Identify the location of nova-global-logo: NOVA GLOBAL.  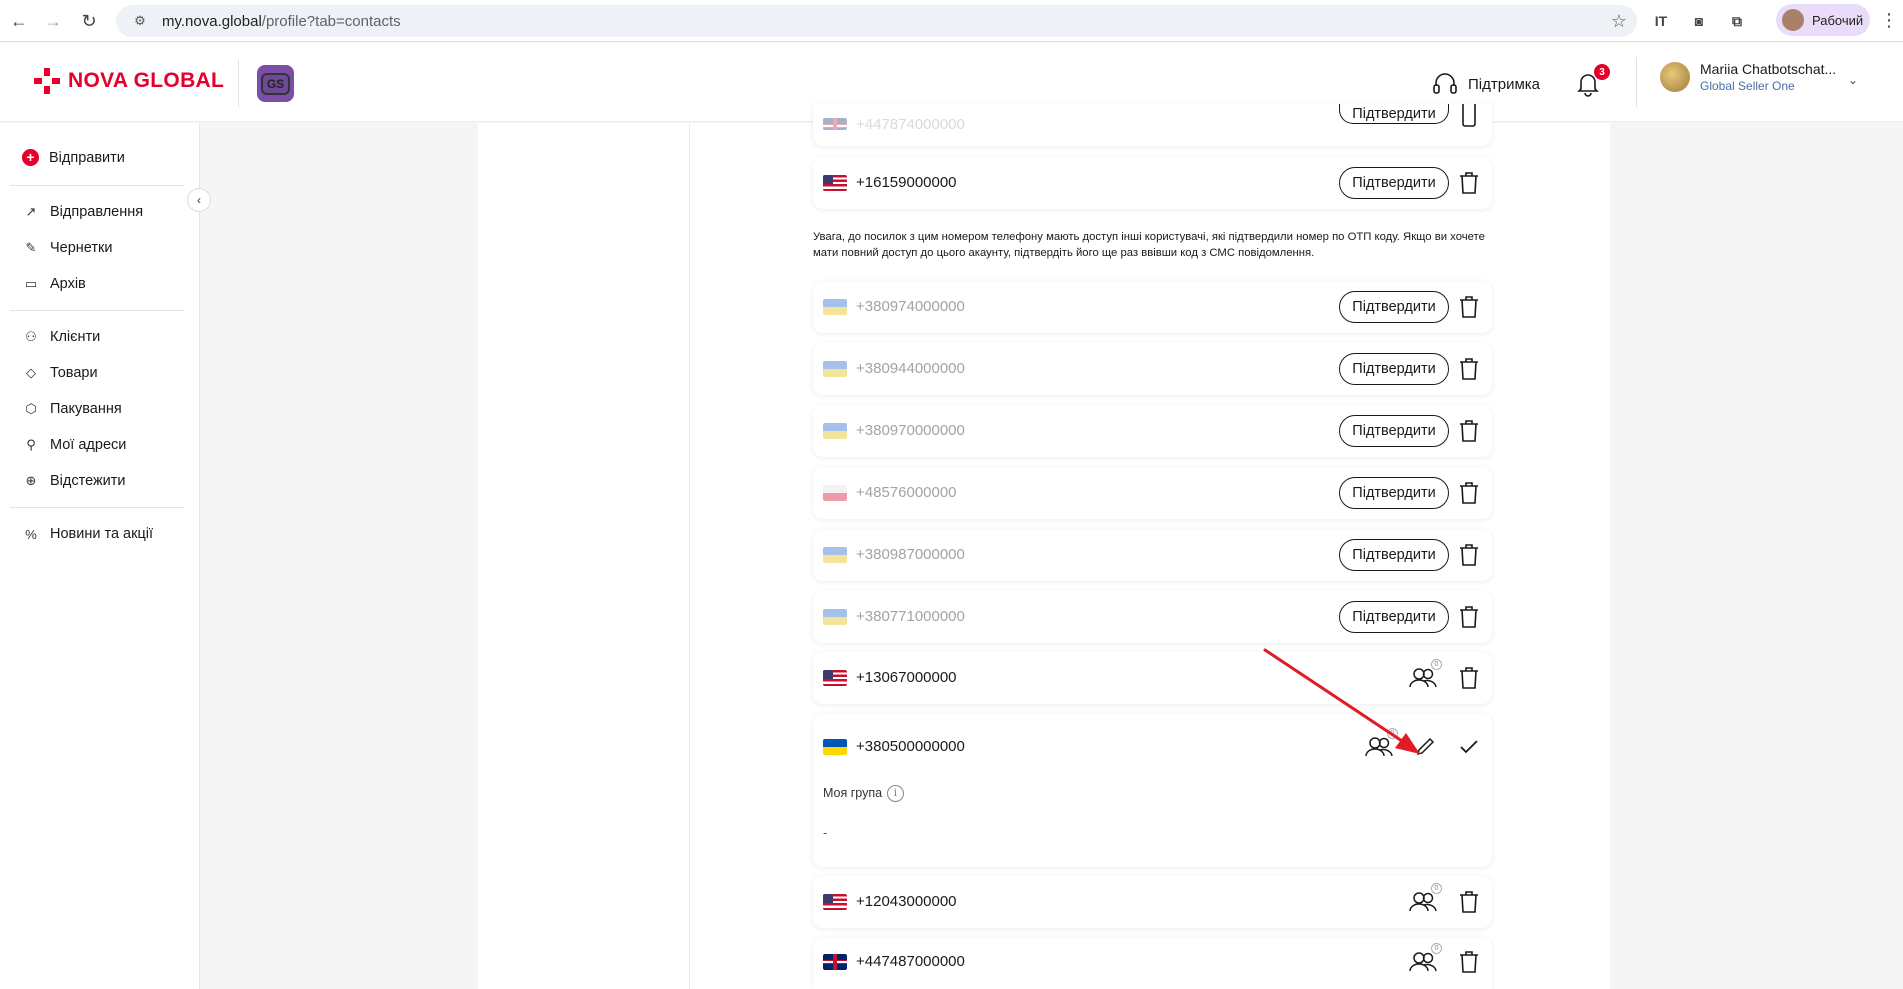
(129, 81).